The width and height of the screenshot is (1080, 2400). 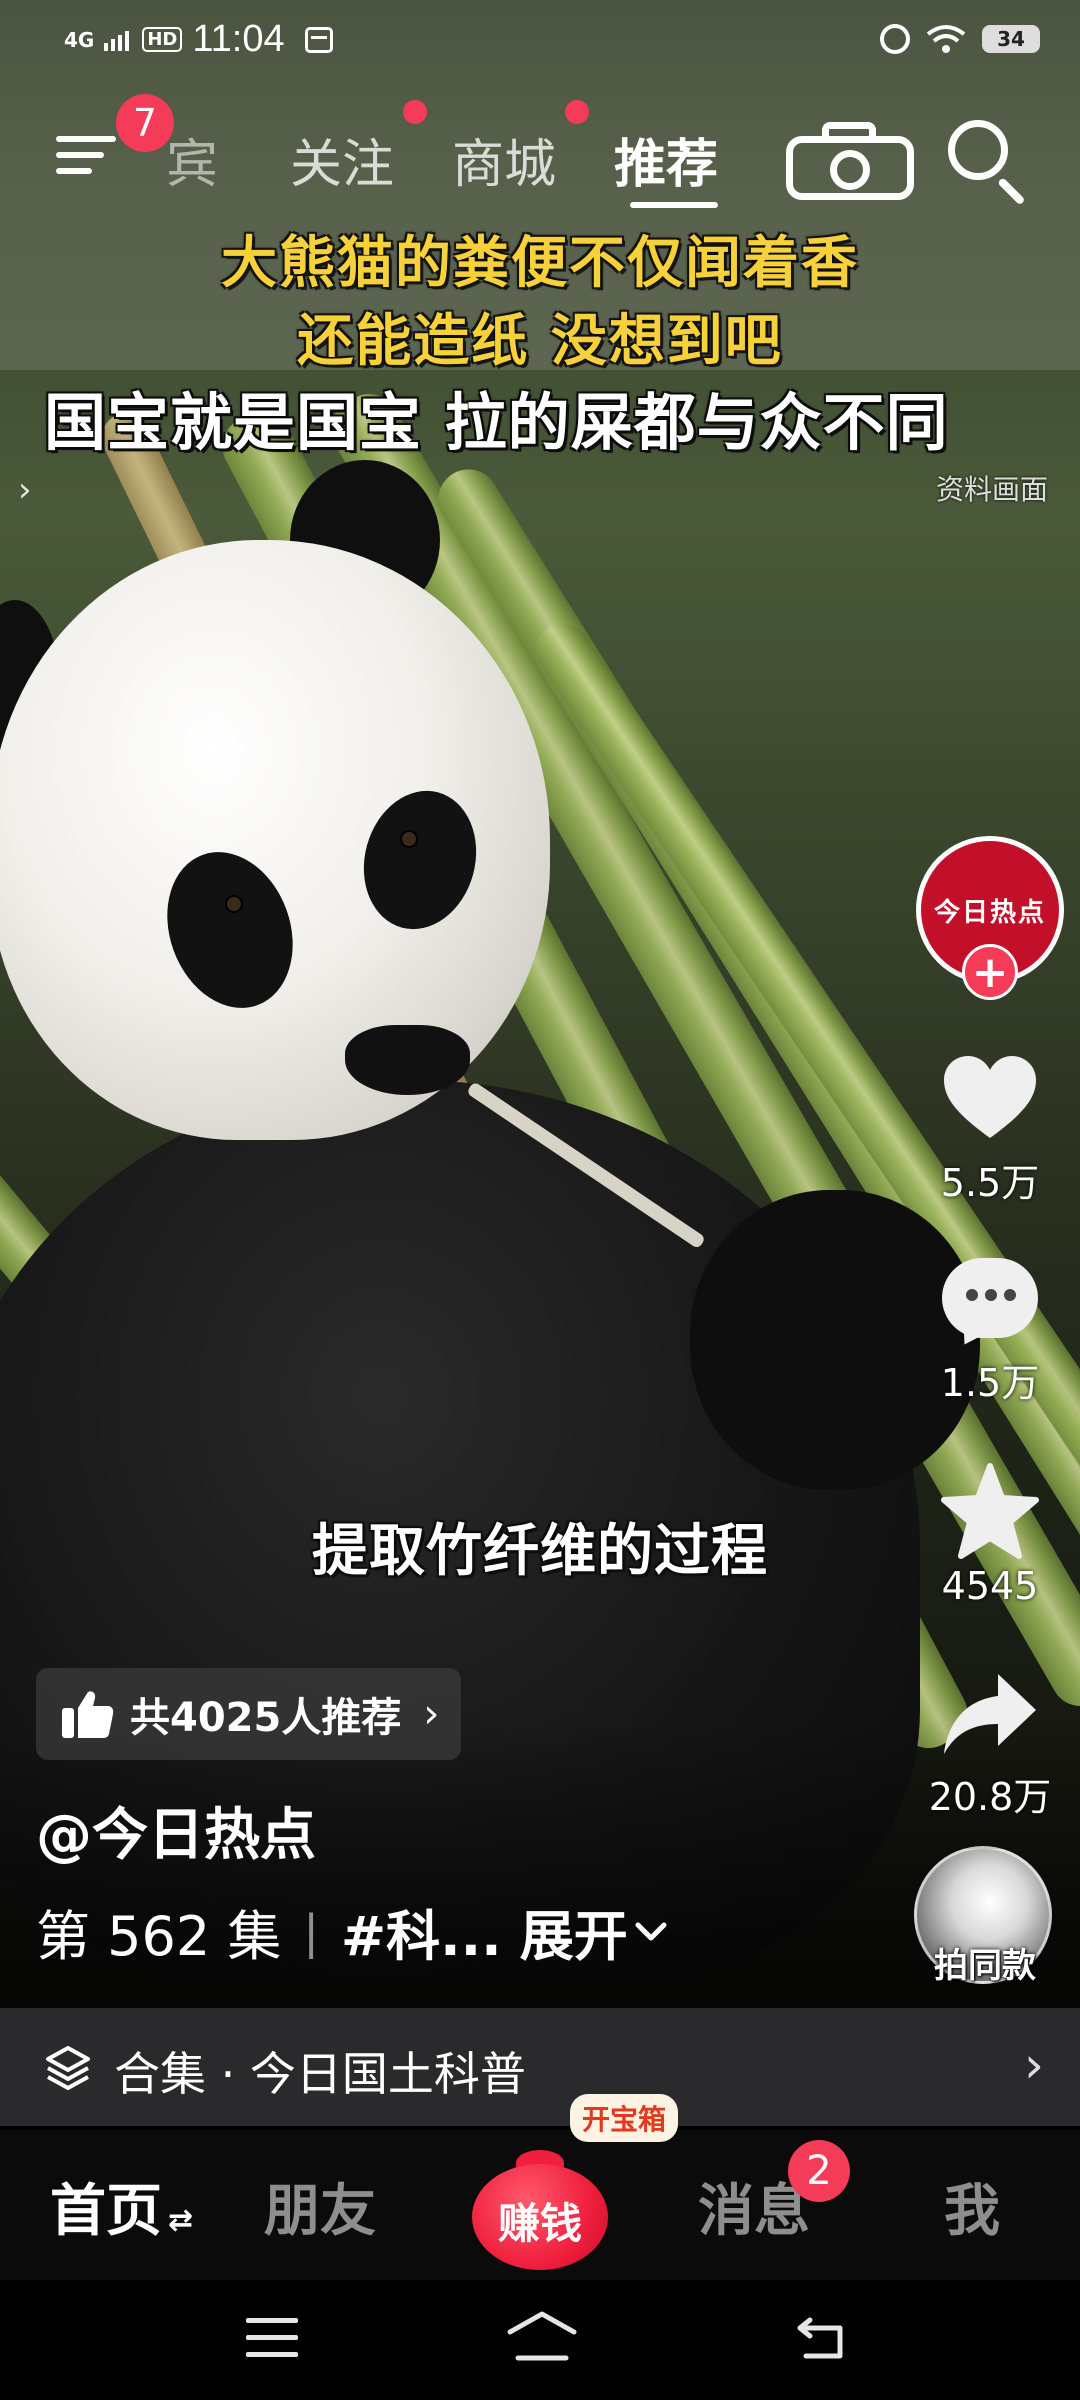 What do you see at coordinates (117, 40) in the screenshot?
I see `signal-icon` at bounding box center [117, 40].